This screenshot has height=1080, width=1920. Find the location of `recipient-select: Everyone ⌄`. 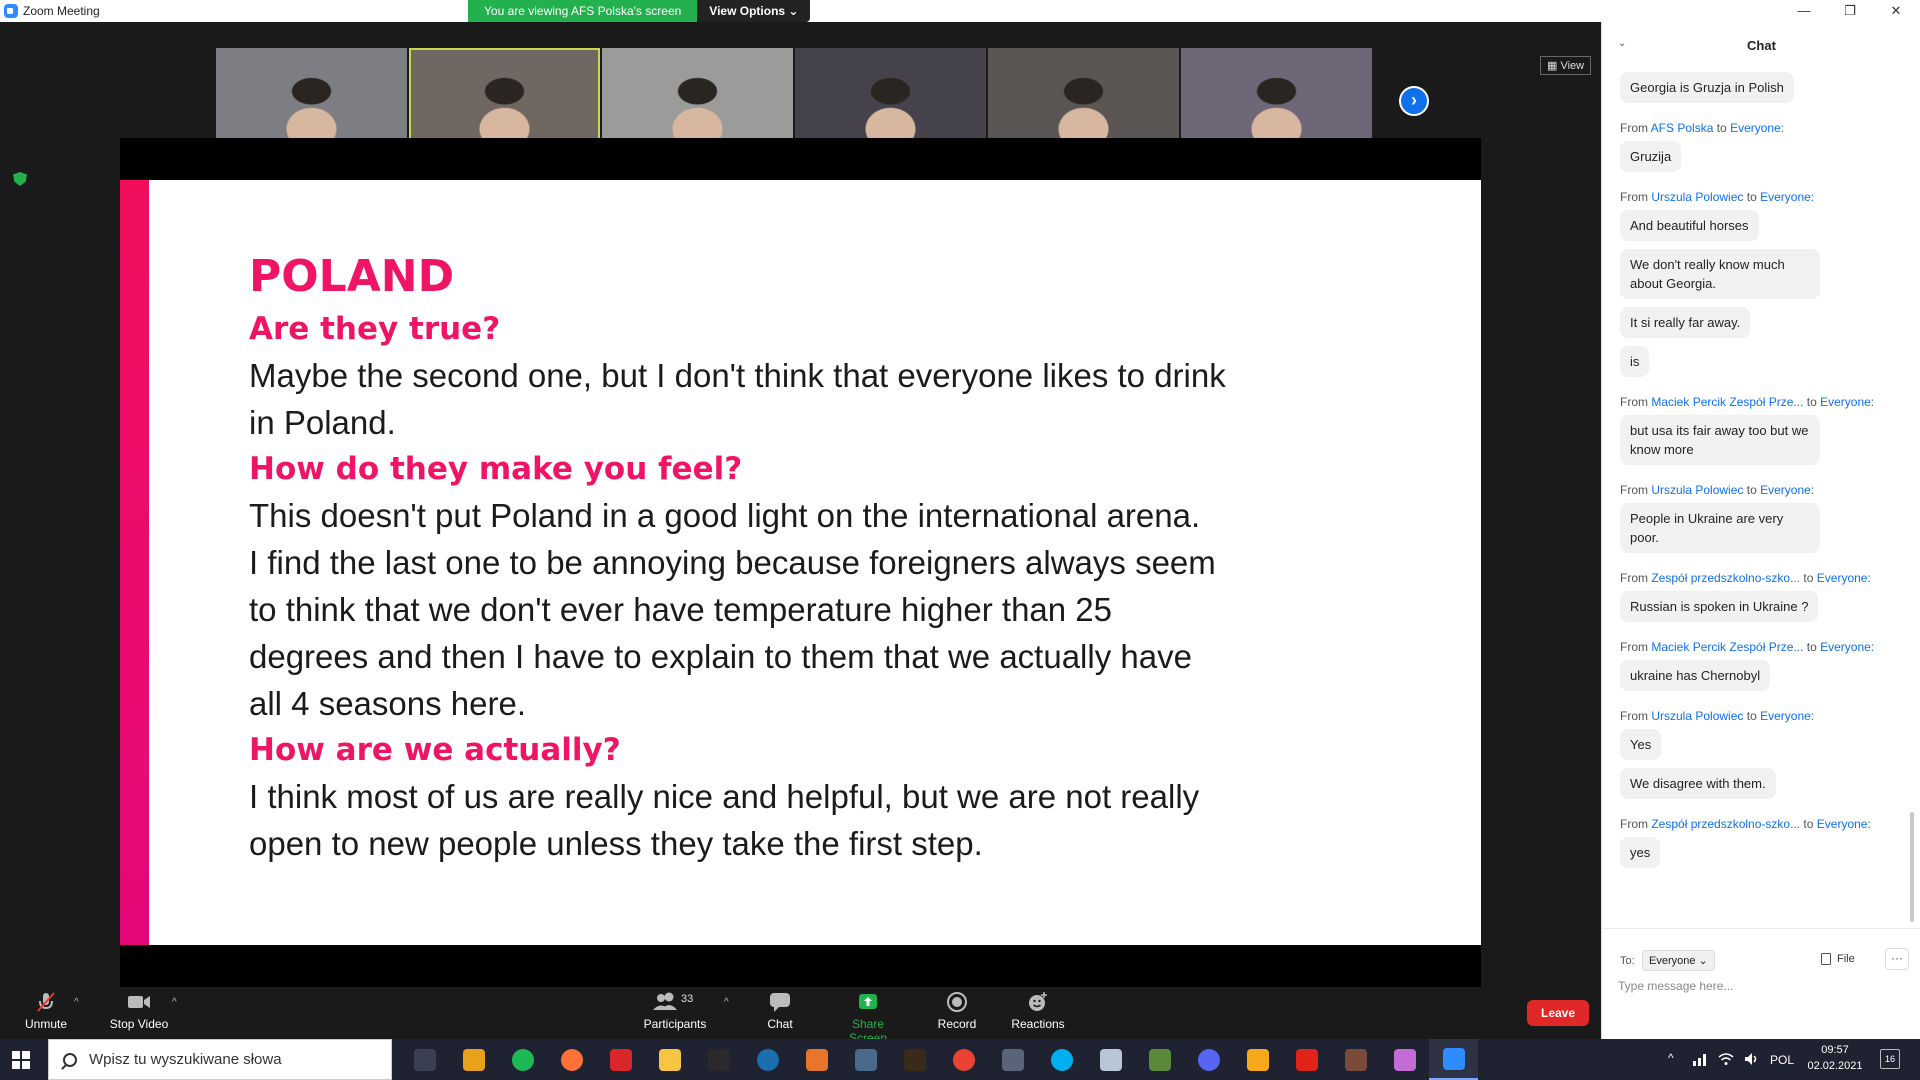

recipient-select: Everyone ⌄ is located at coordinates (1678, 960).